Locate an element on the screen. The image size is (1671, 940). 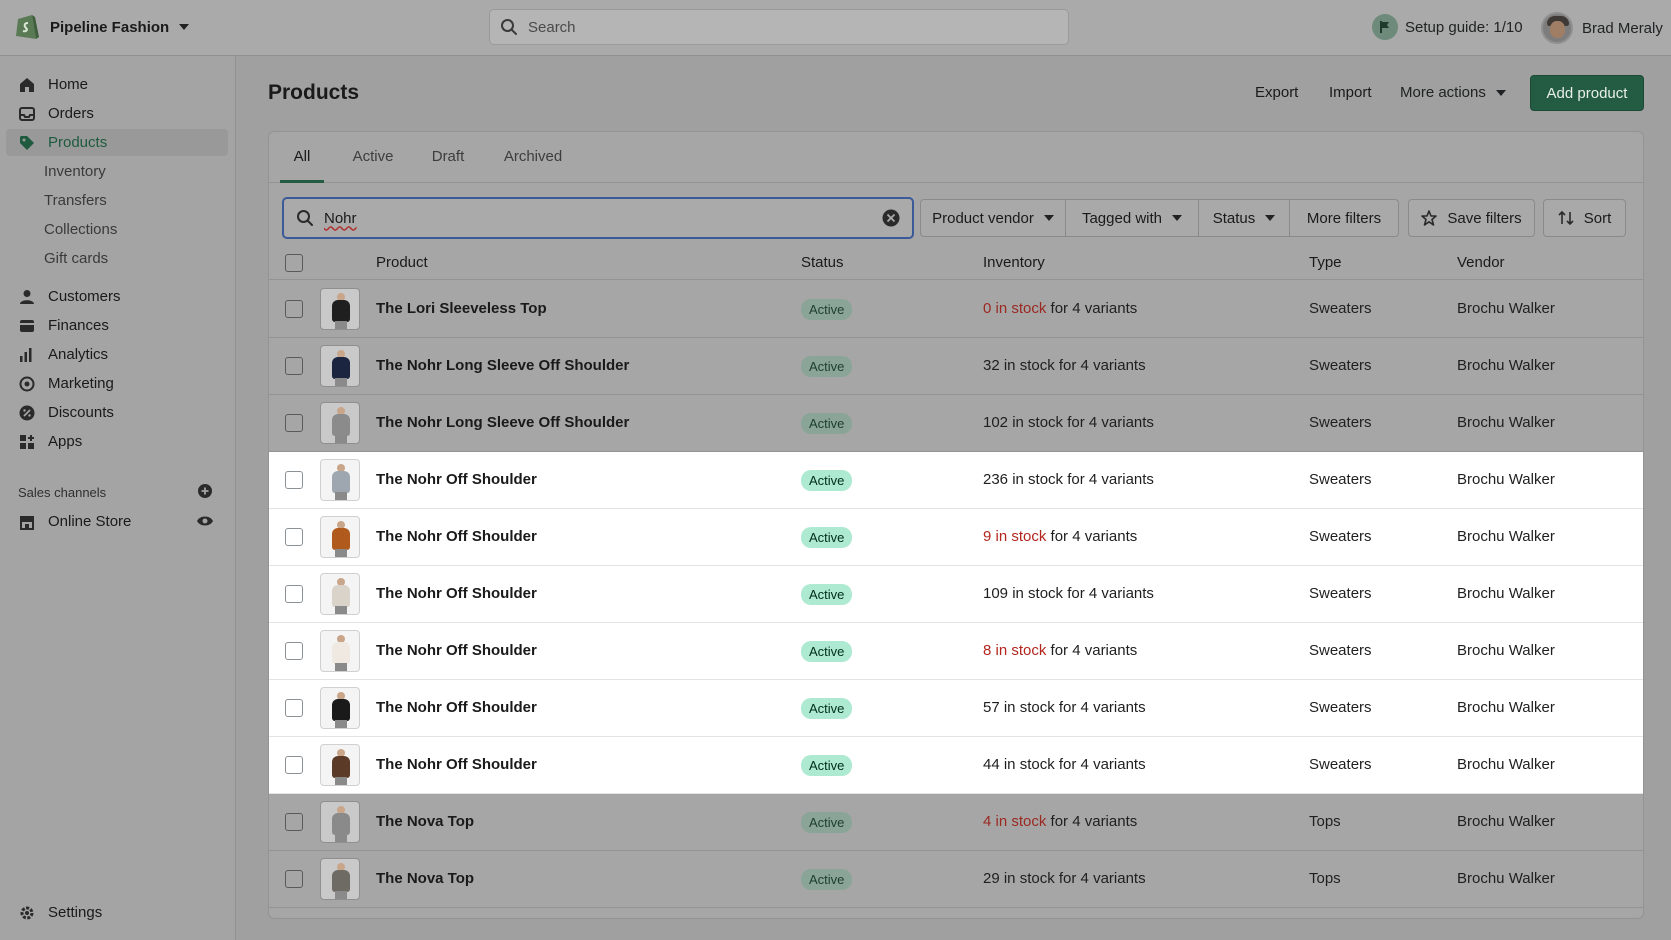
tab-active: Active is located at coordinates (373, 157).